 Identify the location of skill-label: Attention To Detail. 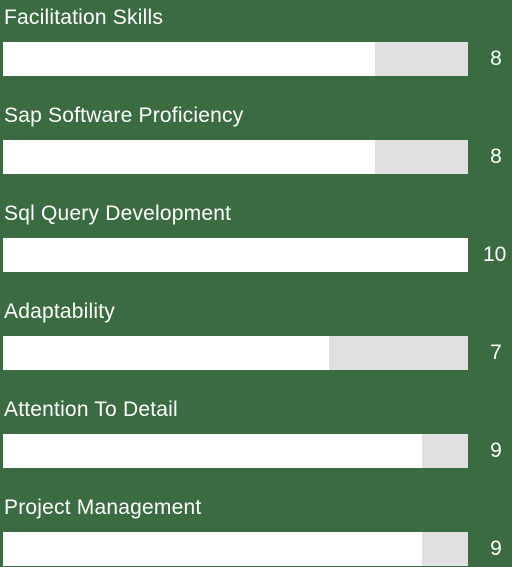
(91, 409).